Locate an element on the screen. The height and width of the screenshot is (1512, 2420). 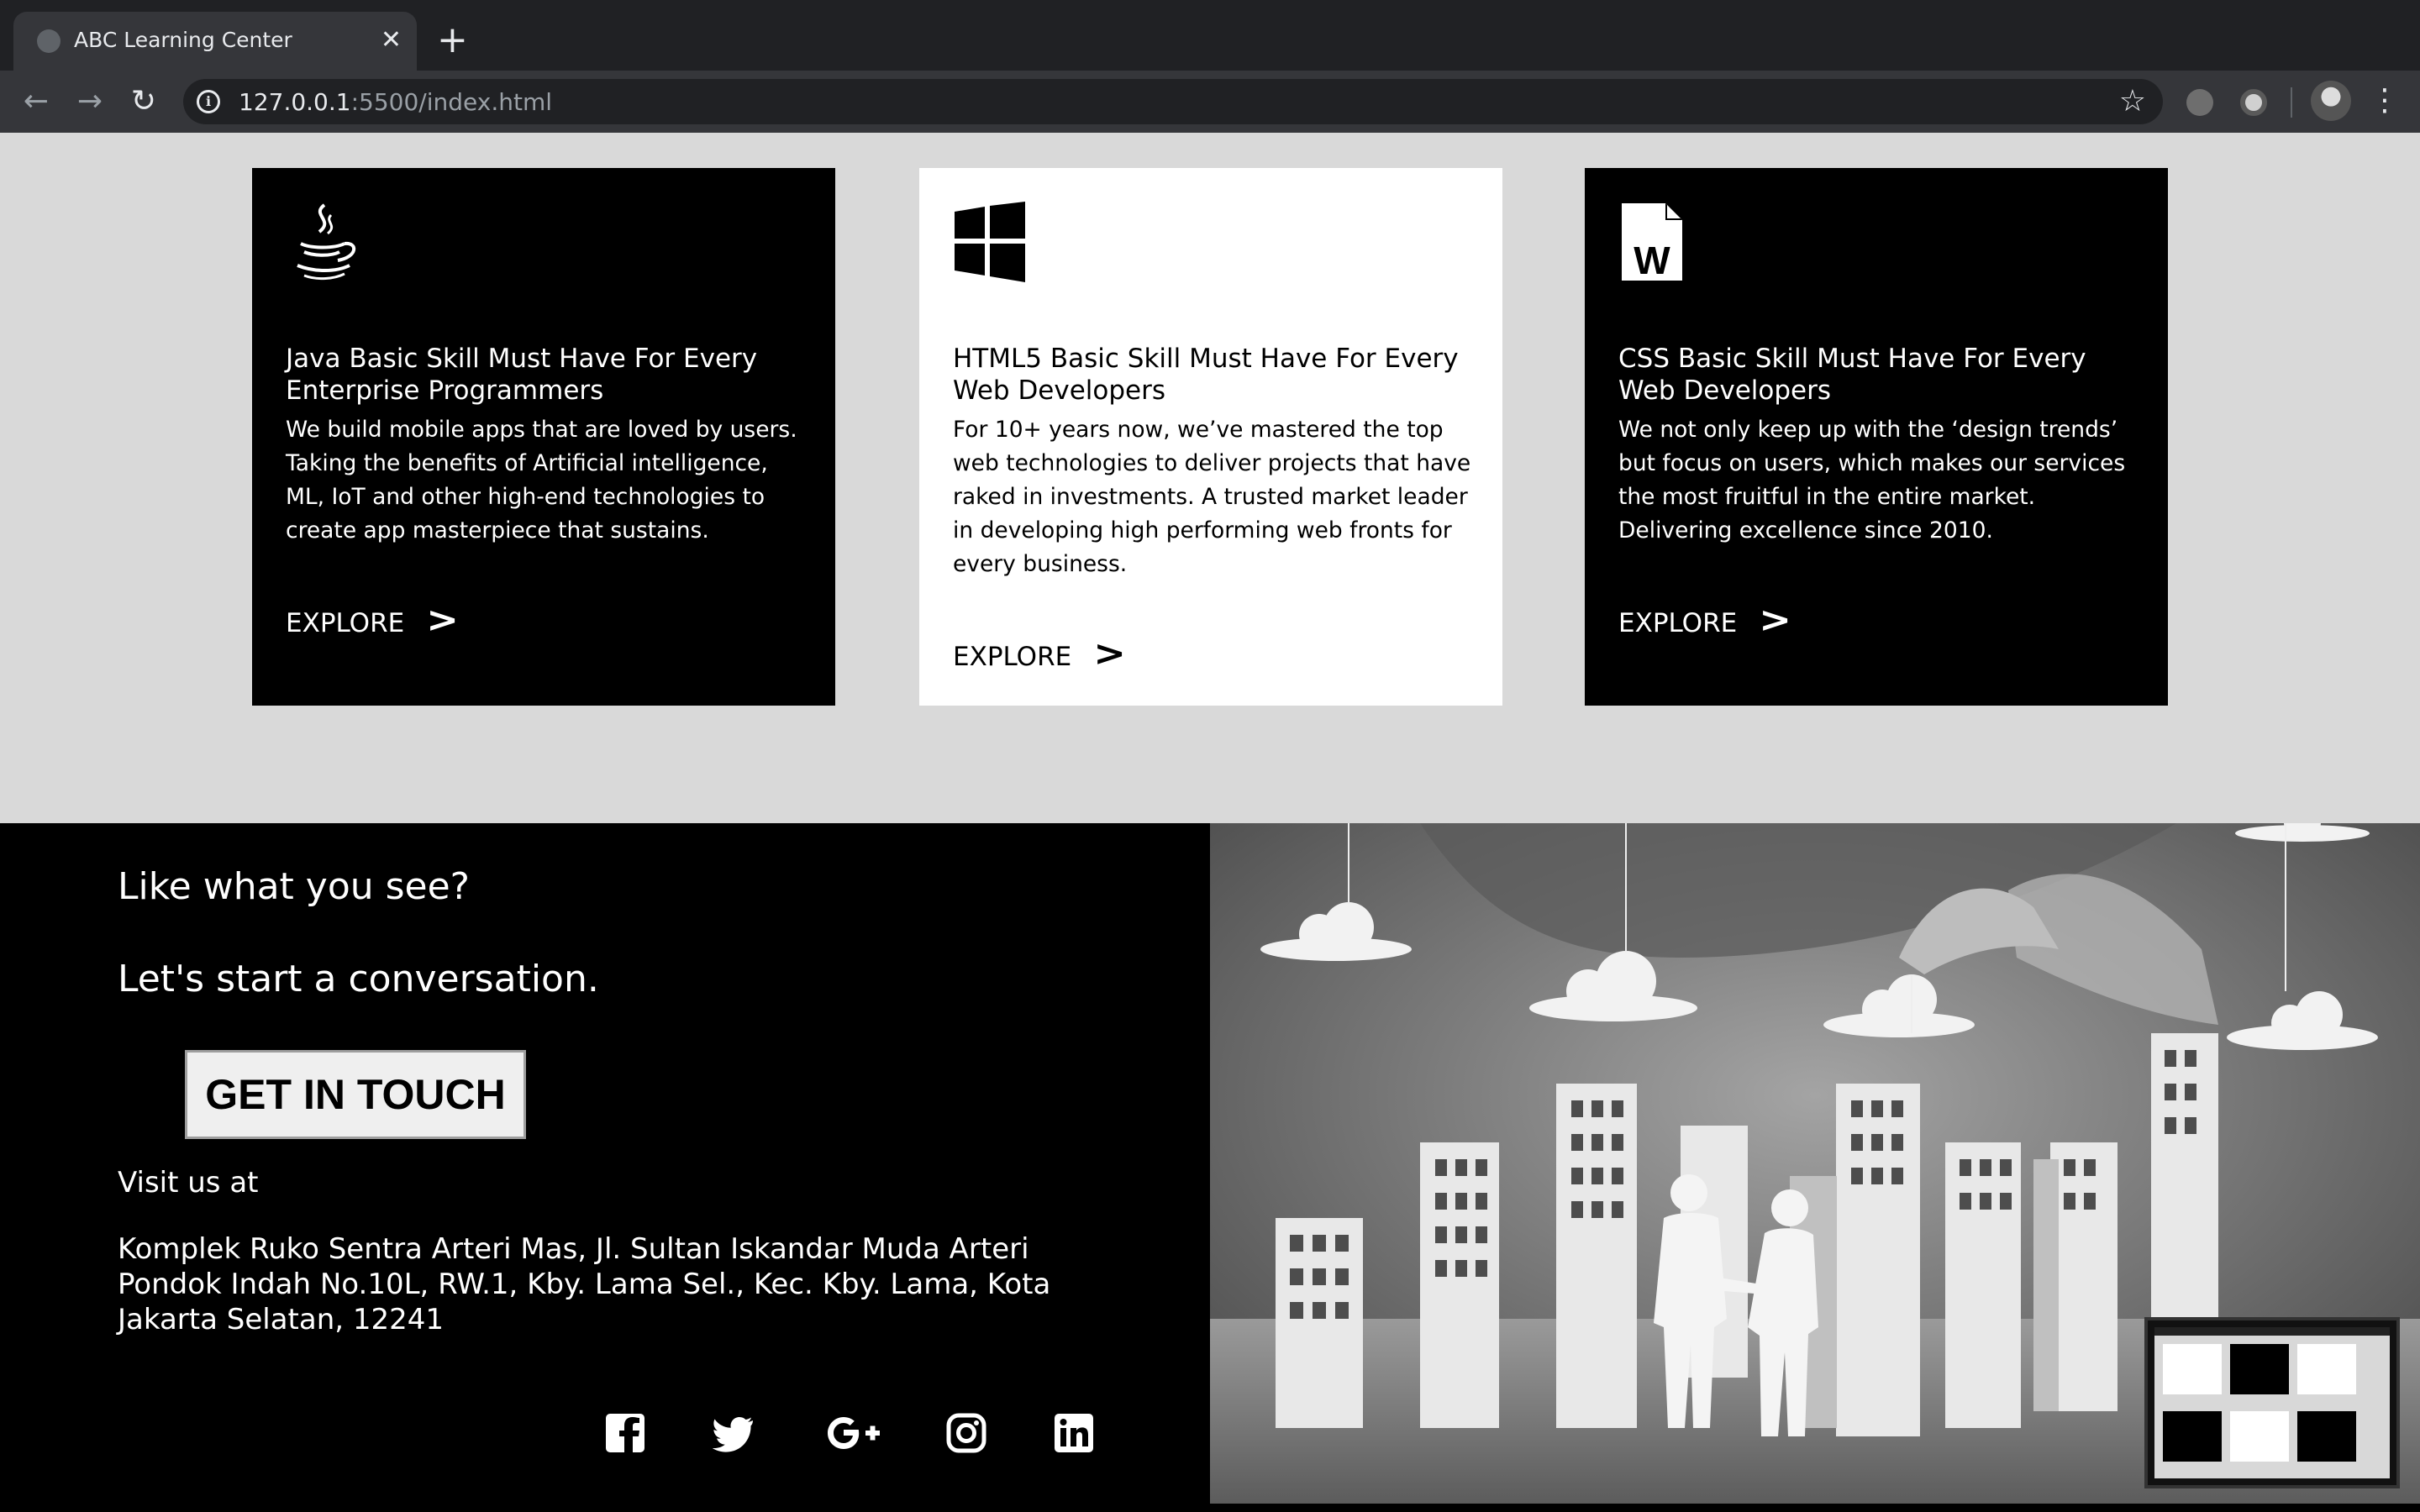
word-letter: W is located at coordinates (1652, 260).